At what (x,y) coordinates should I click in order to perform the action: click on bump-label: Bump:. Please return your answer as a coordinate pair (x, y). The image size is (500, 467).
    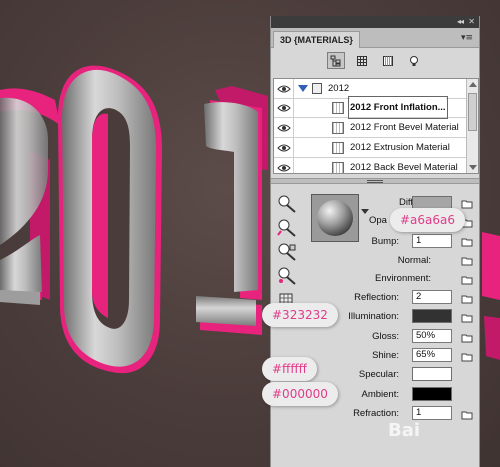
    Looking at the image, I should click on (385, 241).